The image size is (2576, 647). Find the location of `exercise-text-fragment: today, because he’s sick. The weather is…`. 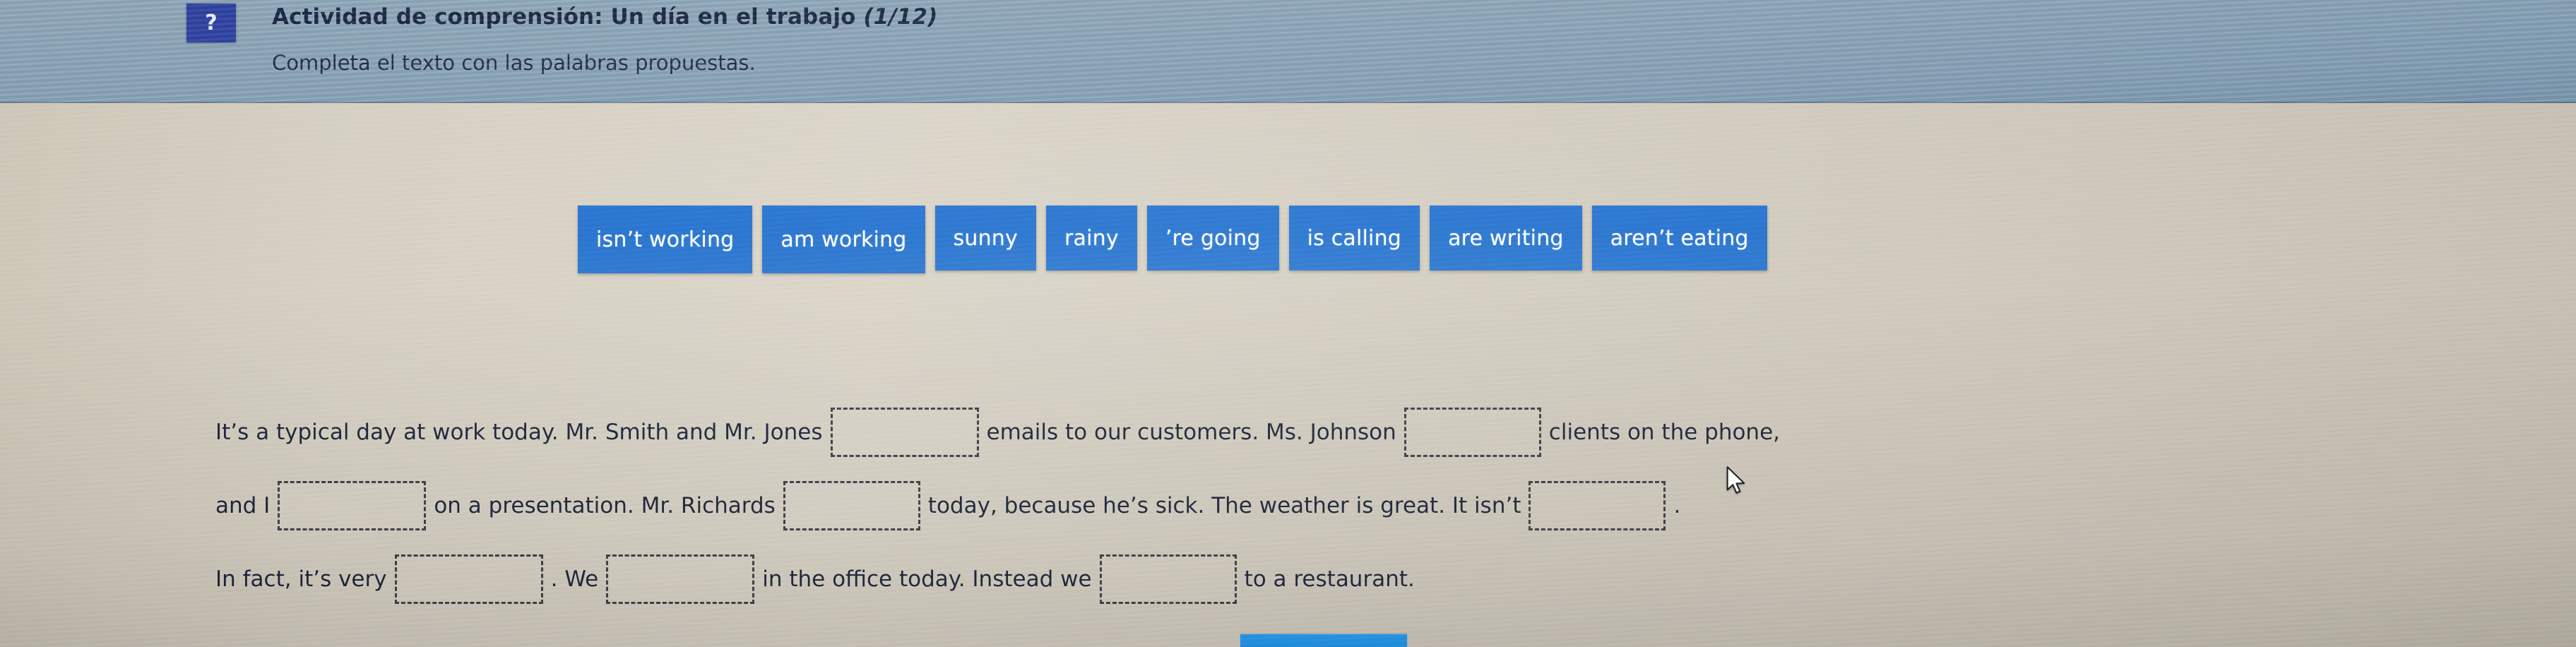

exercise-text-fragment: today, because he’s sick. The weather is… is located at coordinates (1224, 505).